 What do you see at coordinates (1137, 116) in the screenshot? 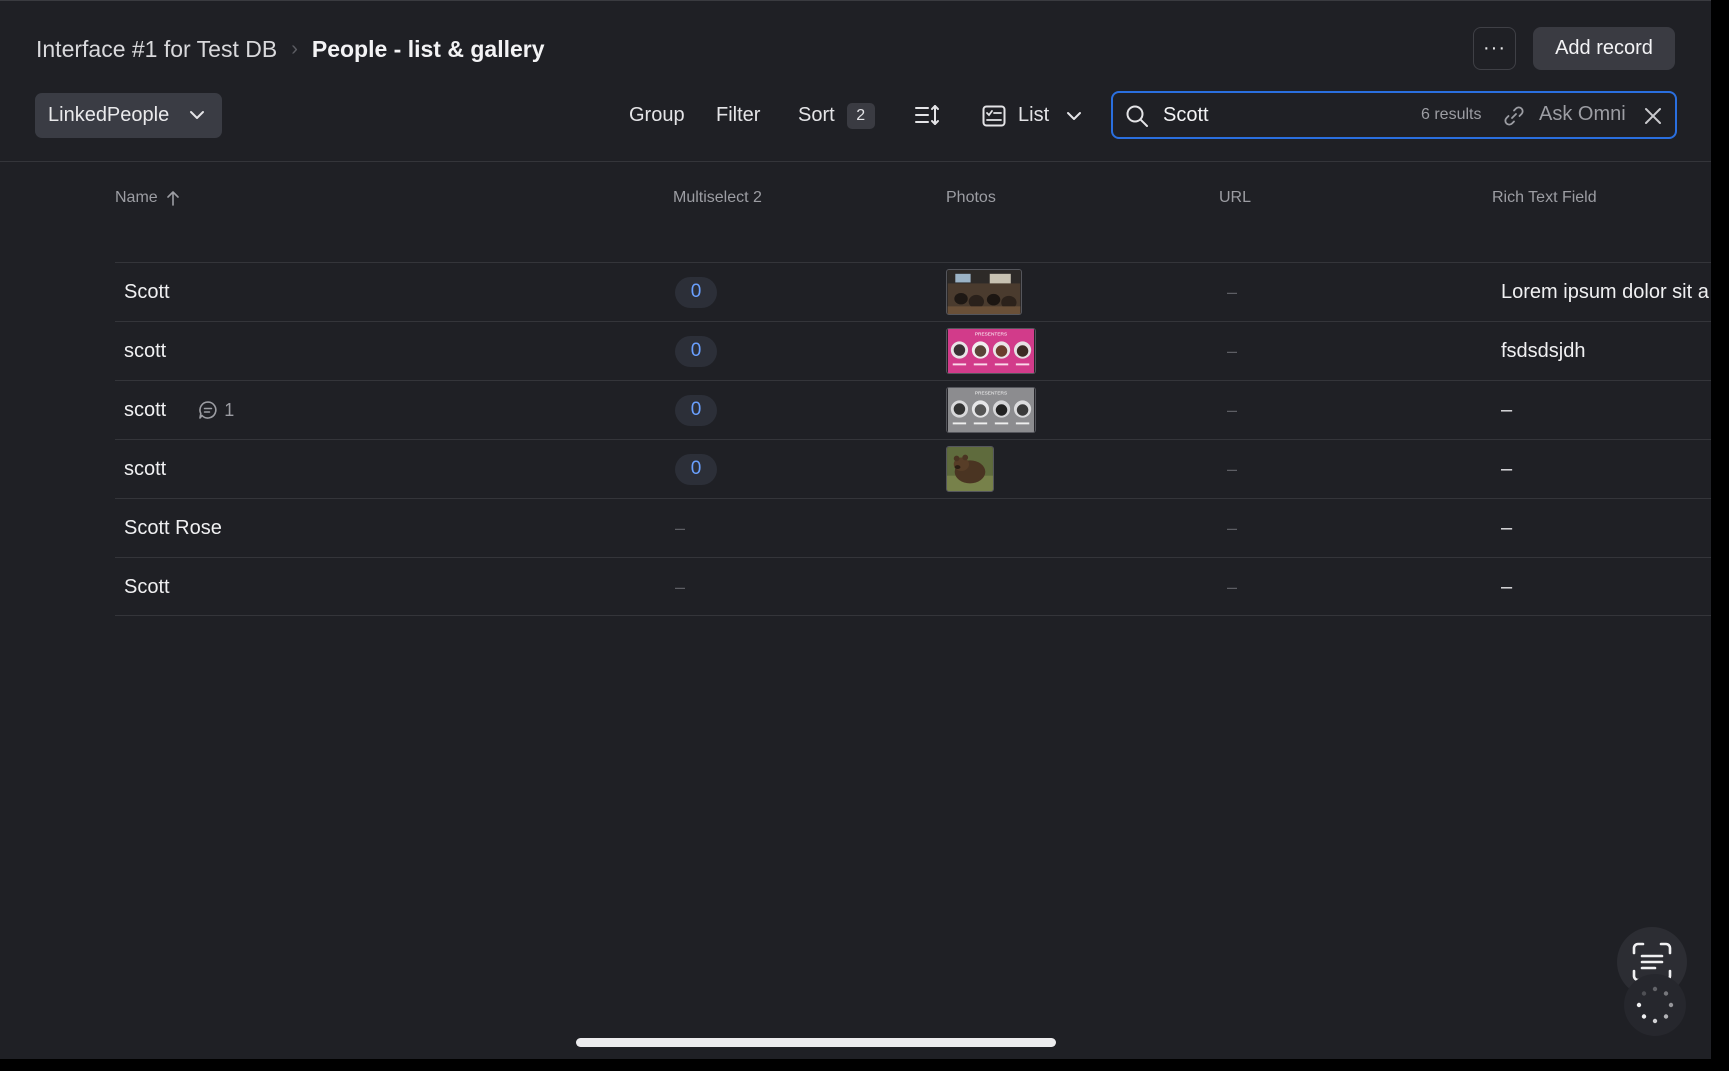
I see `search-icon` at bounding box center [1137, 116].